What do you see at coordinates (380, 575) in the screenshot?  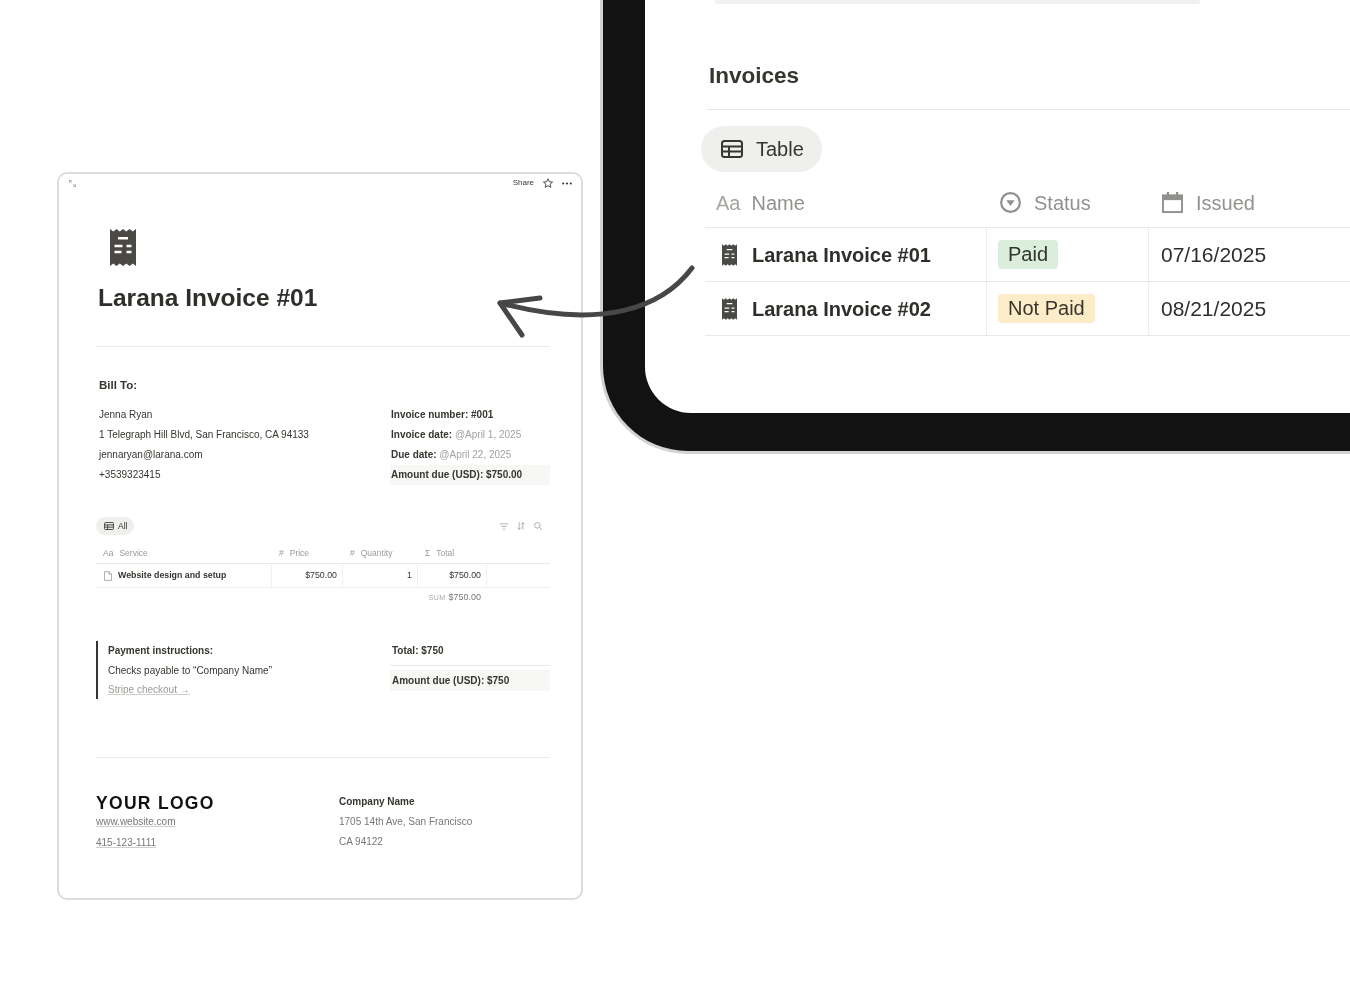 I see `table-cell: 1` at bounding box center [380, 575].